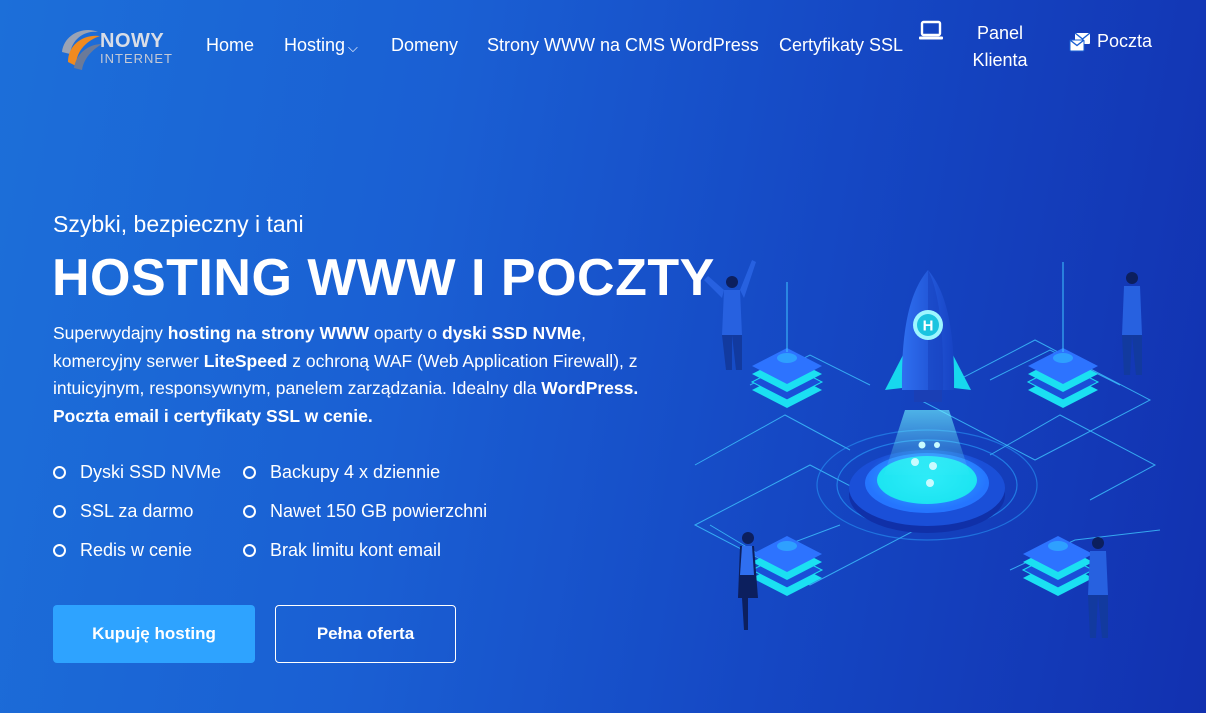  Describe the element at coordinates (245, 360) in the screenshot. I see `desc-bold: LiteSpeed` at that location.